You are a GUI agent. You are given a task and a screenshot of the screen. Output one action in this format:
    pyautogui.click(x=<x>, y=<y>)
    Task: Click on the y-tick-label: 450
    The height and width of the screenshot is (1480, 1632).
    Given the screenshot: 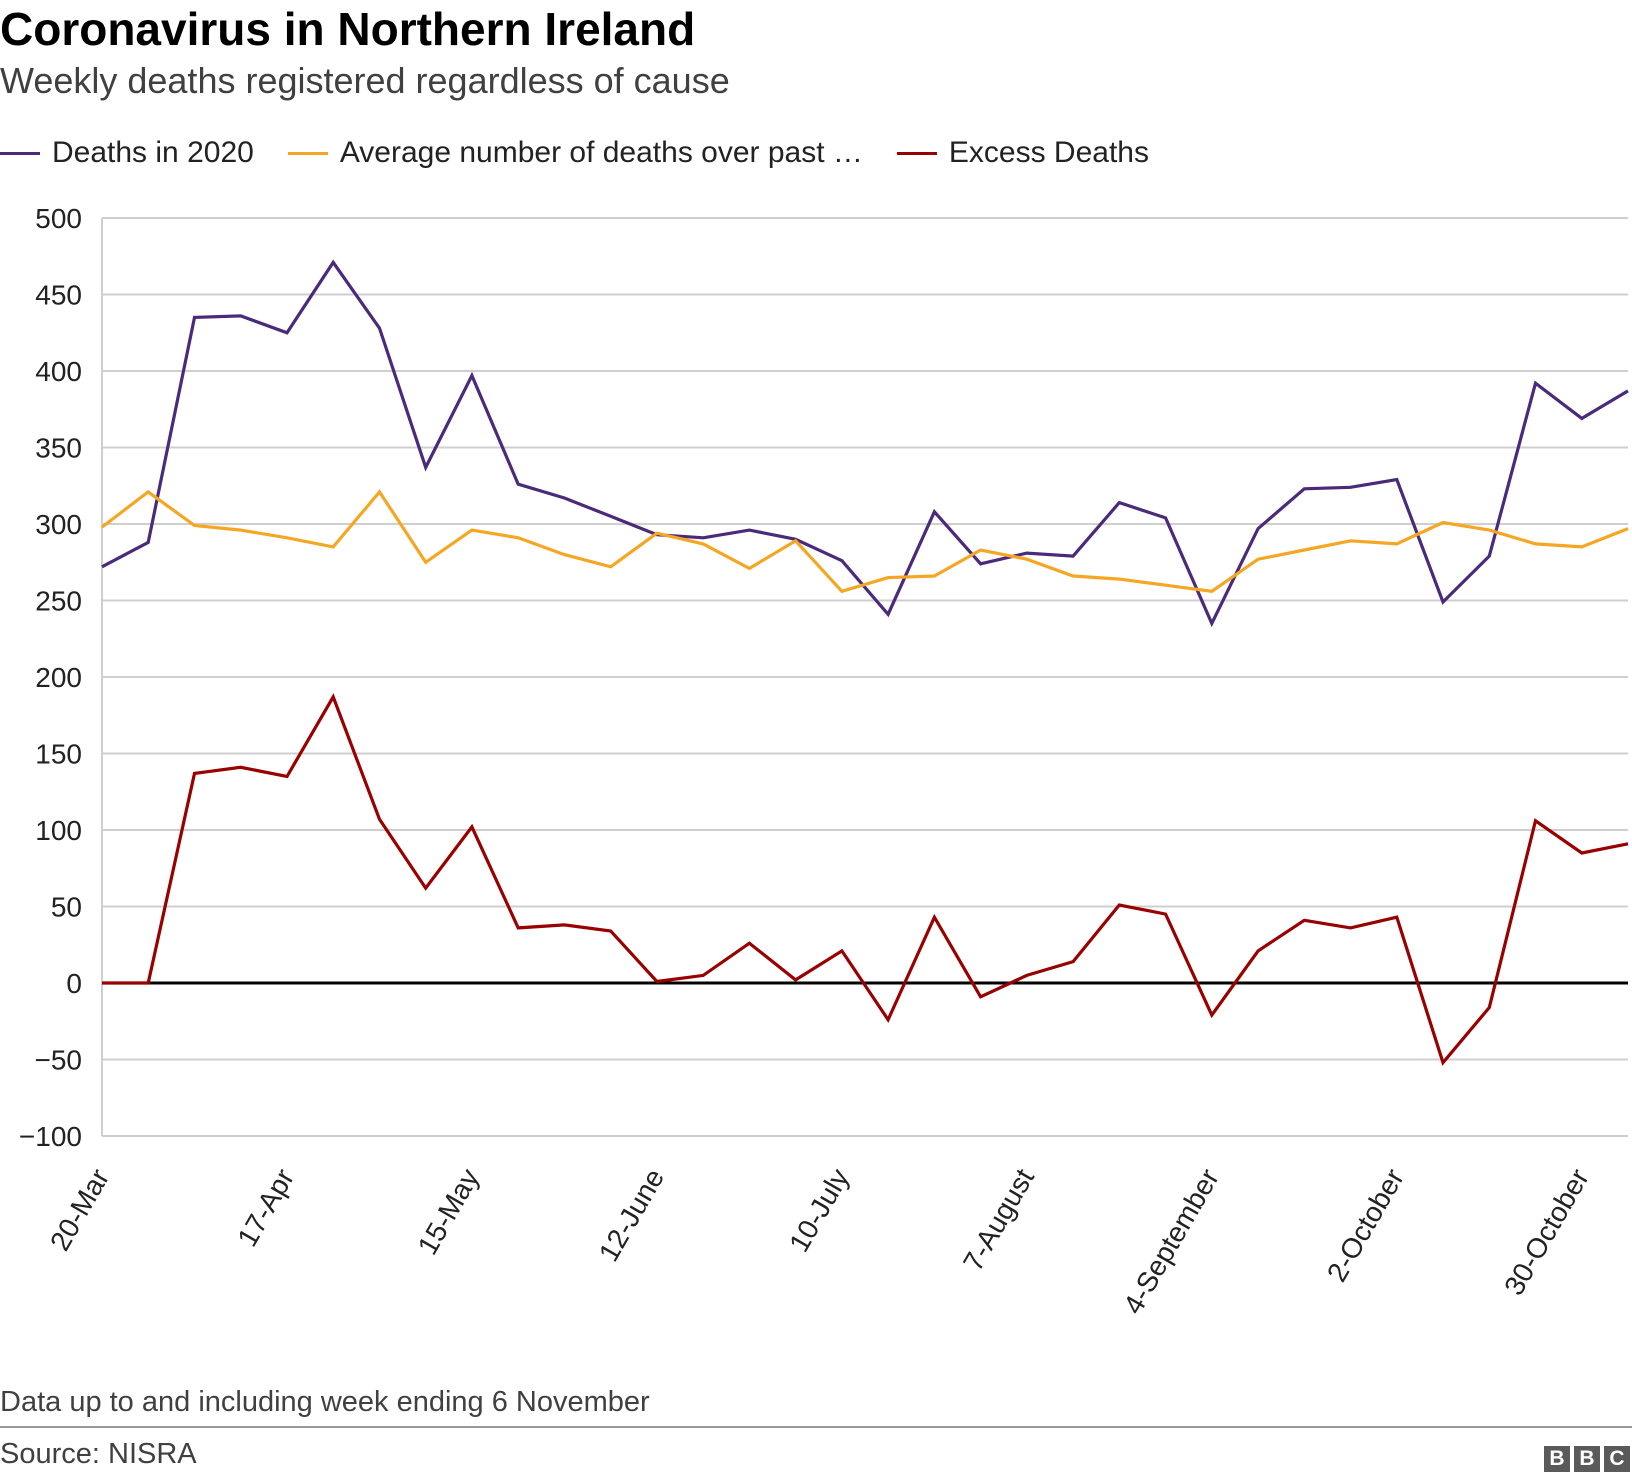 What is the action you would take?
    pyautogui.click(x=58, y=295)
    